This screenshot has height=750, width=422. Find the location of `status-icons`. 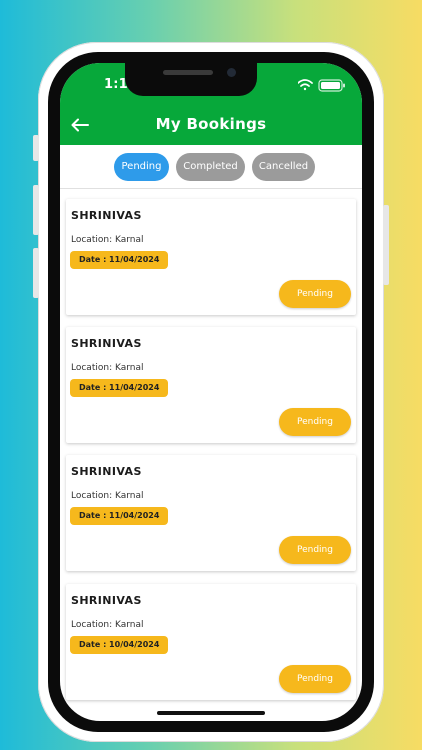

status-icons is located at coordinates (321, 85).